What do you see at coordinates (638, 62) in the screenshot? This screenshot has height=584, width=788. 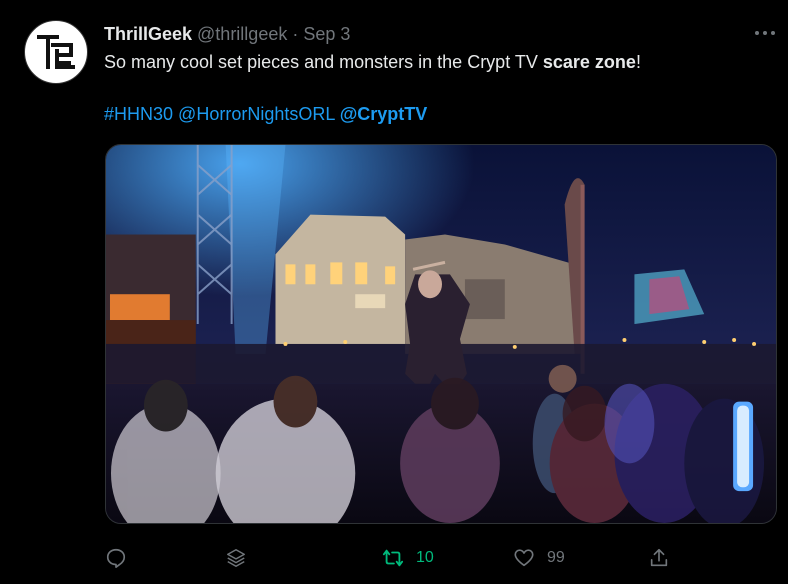 I see `tweet-text-part2: !` at bounding box center [638, 62].